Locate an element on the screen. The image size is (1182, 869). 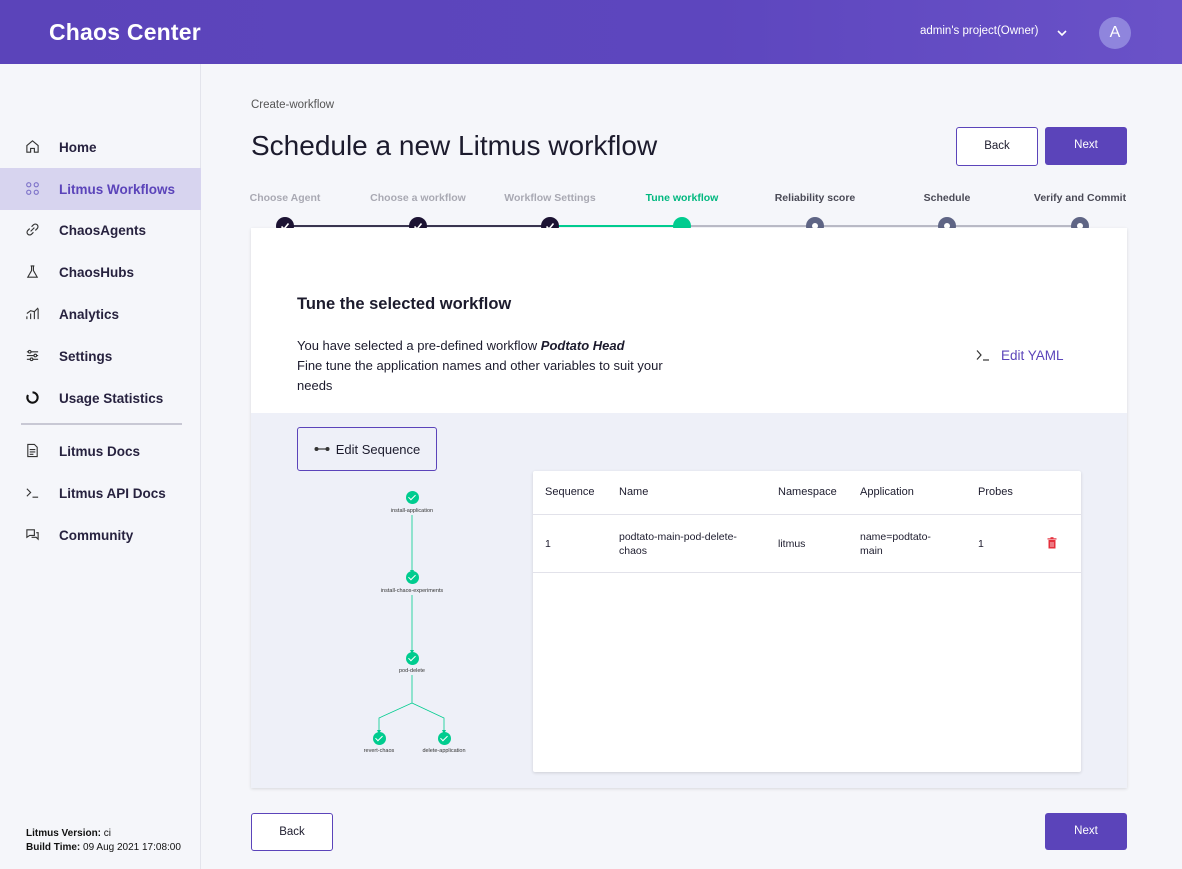
settings-sliders-icon is located at coordinates (32, 355).